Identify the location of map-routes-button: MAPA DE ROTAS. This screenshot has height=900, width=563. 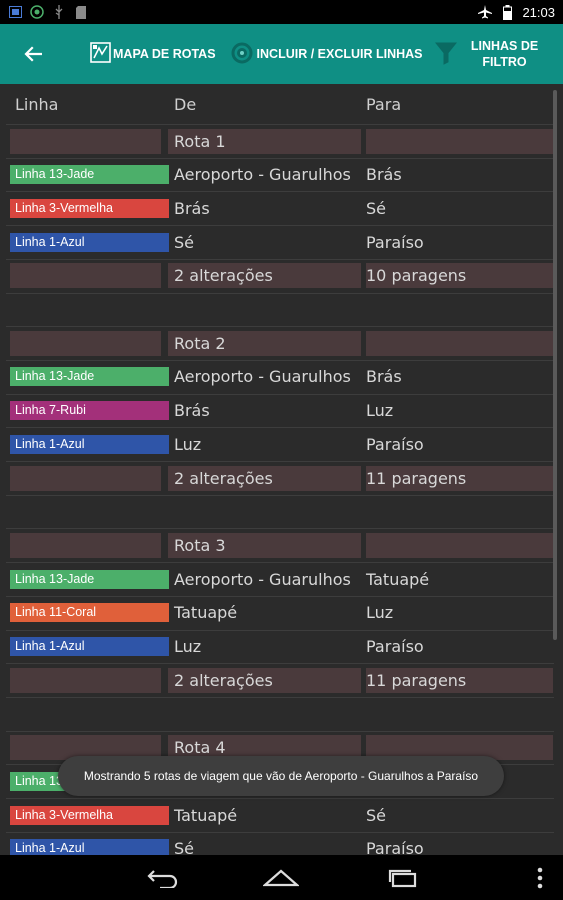
(153, 54).